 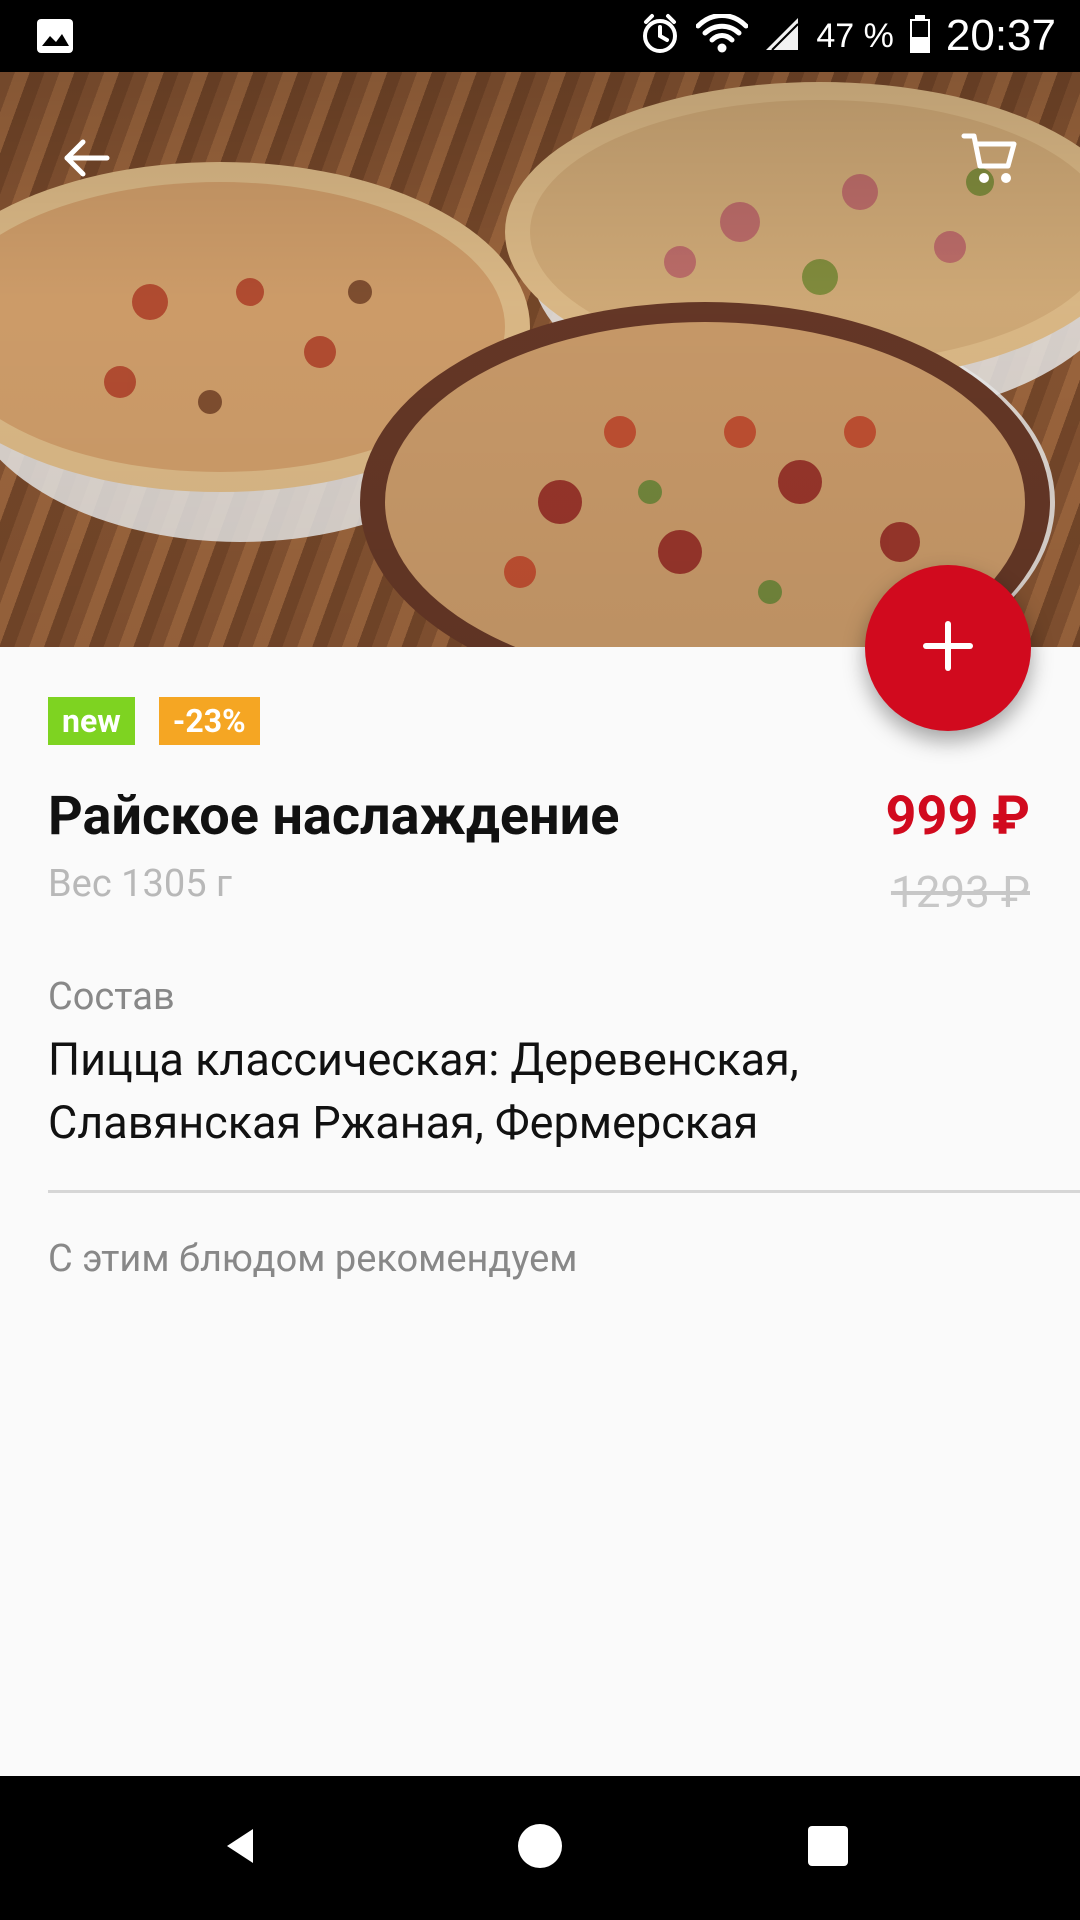 I want to click on recent-apps-icon, so click(x=828, y=1848).